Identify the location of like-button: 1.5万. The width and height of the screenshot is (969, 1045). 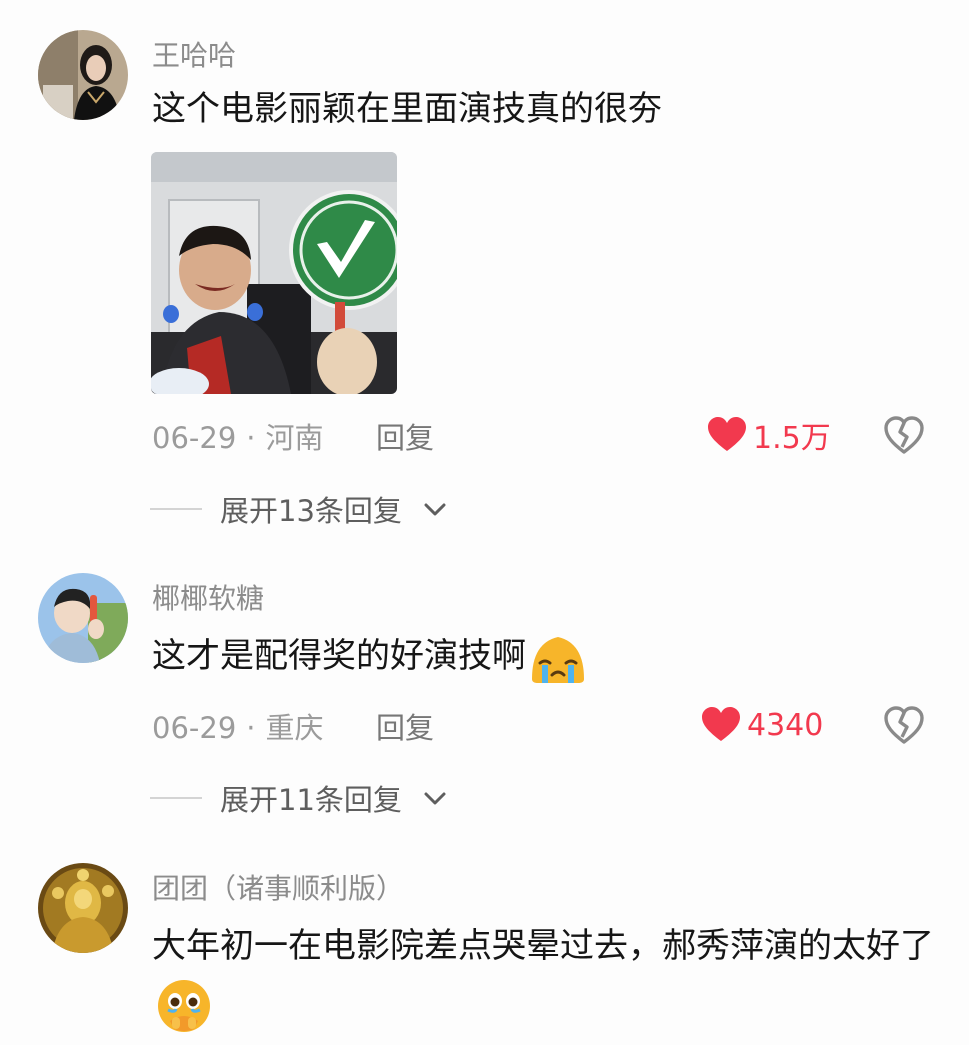
(769, 435).